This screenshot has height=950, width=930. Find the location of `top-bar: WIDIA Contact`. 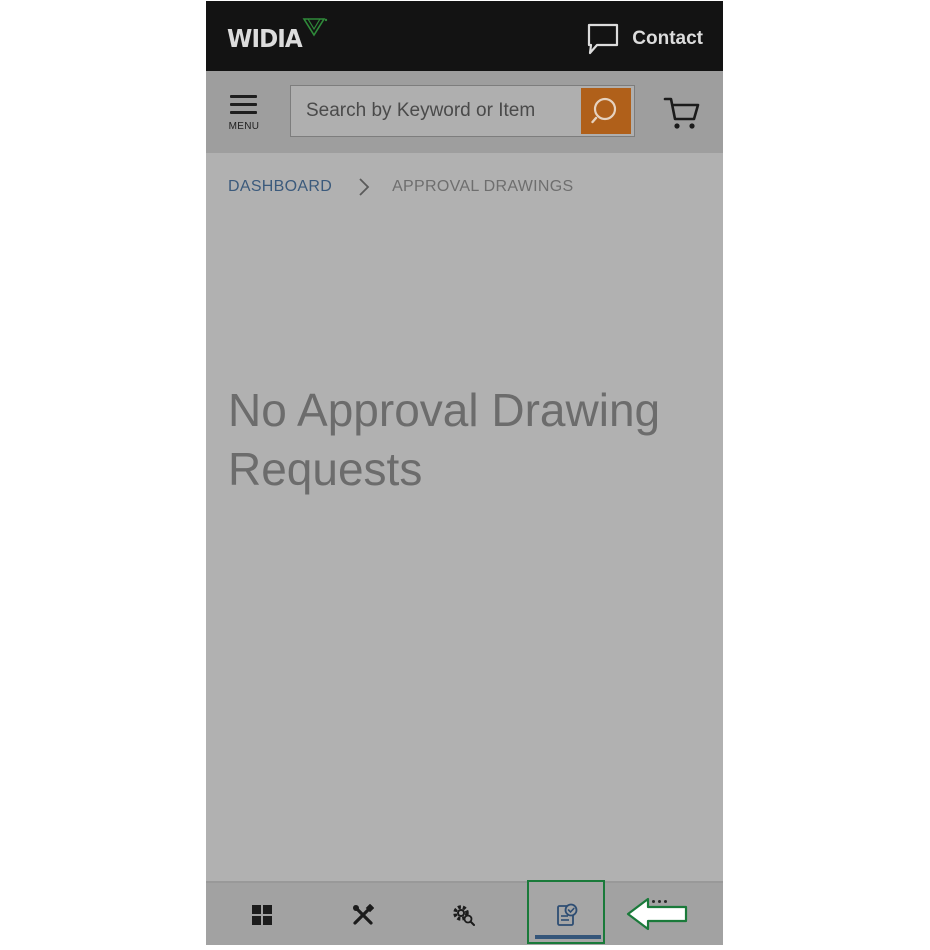

top-bar: WIDIA Contact is located at coordinates (464, 36).